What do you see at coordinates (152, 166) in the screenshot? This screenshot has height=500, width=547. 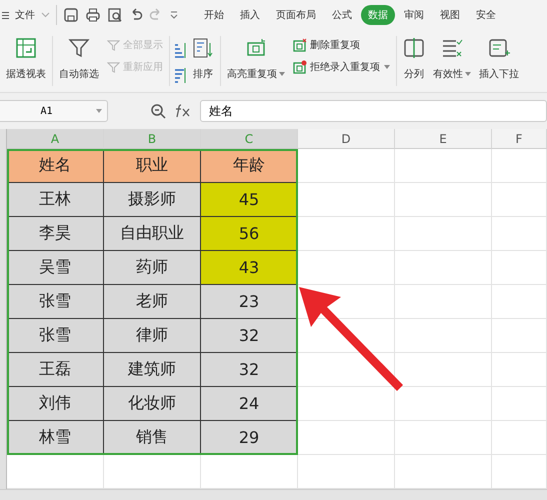 I see `table-cell: 职业` at bounding box center [152, 166].